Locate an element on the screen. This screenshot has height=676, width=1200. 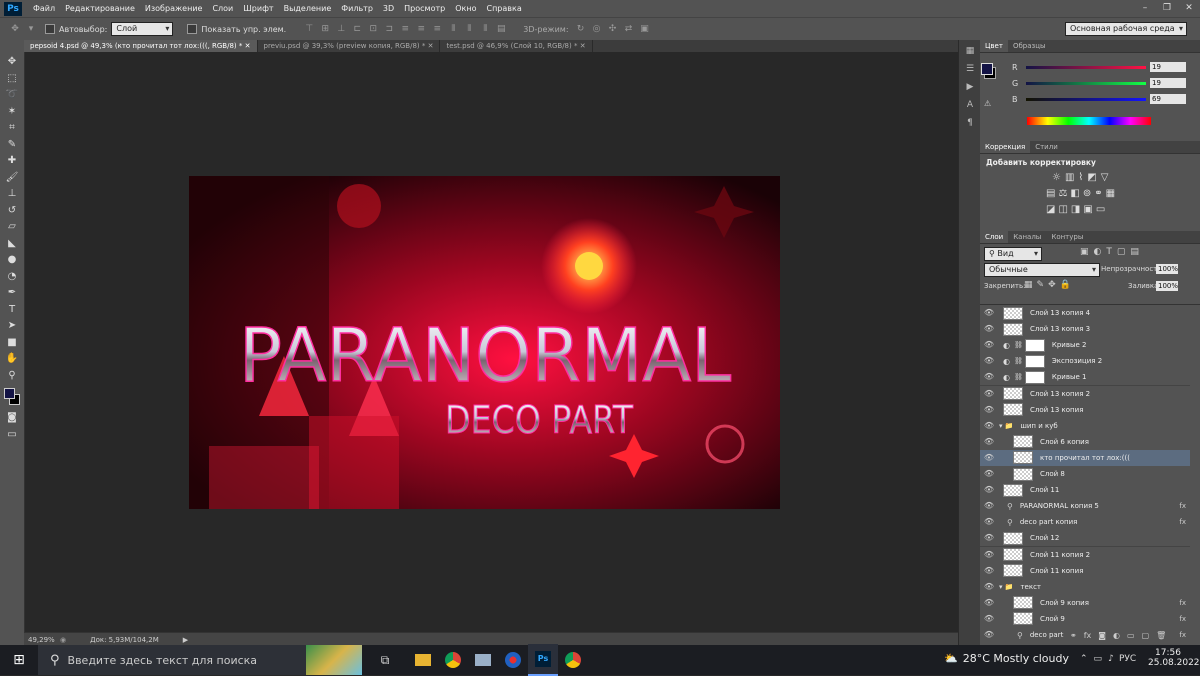
properties-panel-icon: ☰ is located at coordinates (970, 70).